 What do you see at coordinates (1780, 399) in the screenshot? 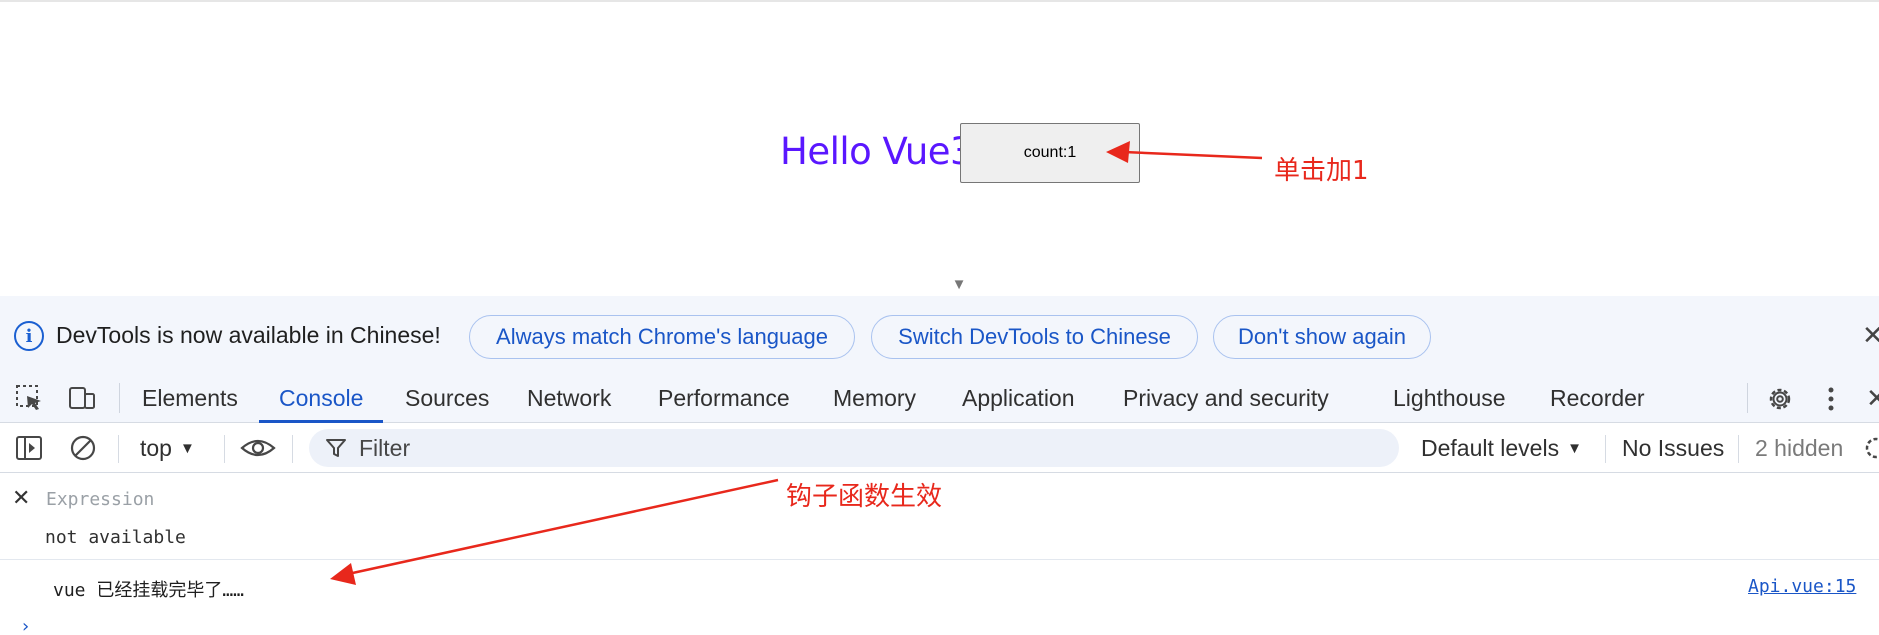
I see `settings-gear-icon` at bounding box center [1780, 399].